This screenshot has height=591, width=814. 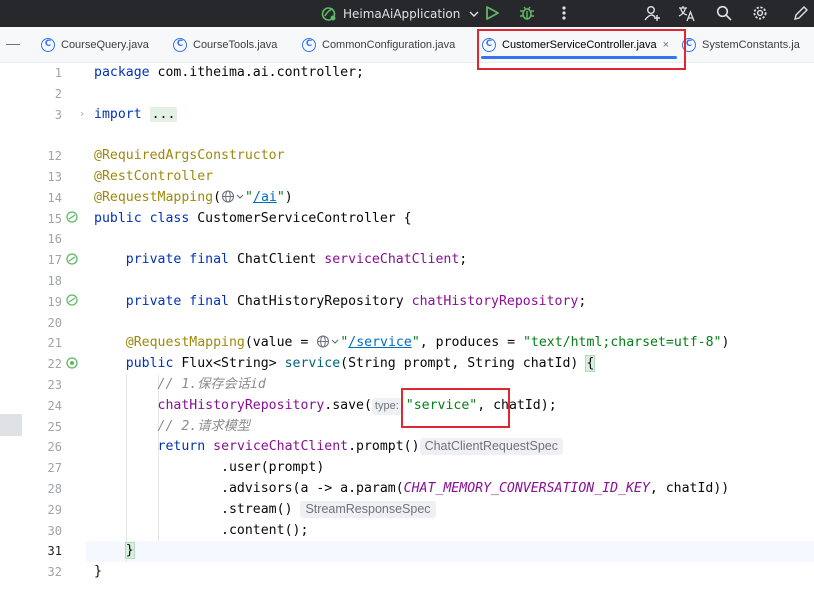 I want to click on run-configuration-selector: HeimaAiApplication, so click(x=402, y=13).